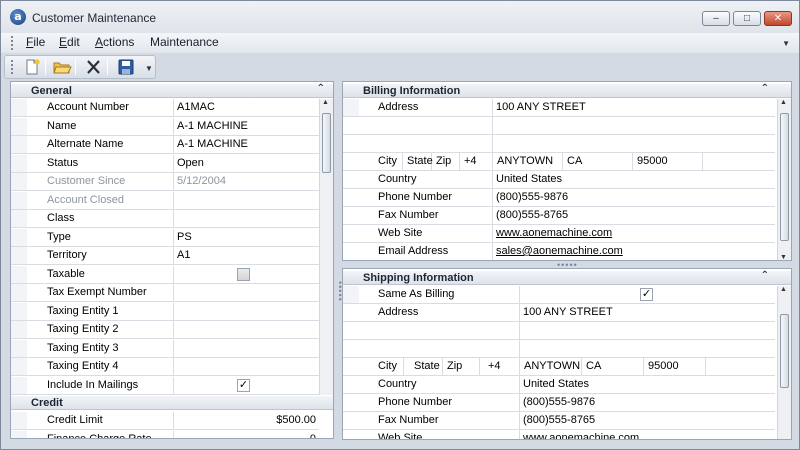  I want to click on billing-zip-value: 95000, so click(668, 162).